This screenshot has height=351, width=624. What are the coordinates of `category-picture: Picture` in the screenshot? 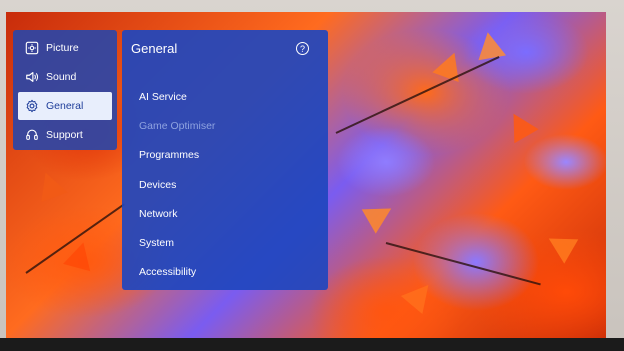 It's located at (65, 48).